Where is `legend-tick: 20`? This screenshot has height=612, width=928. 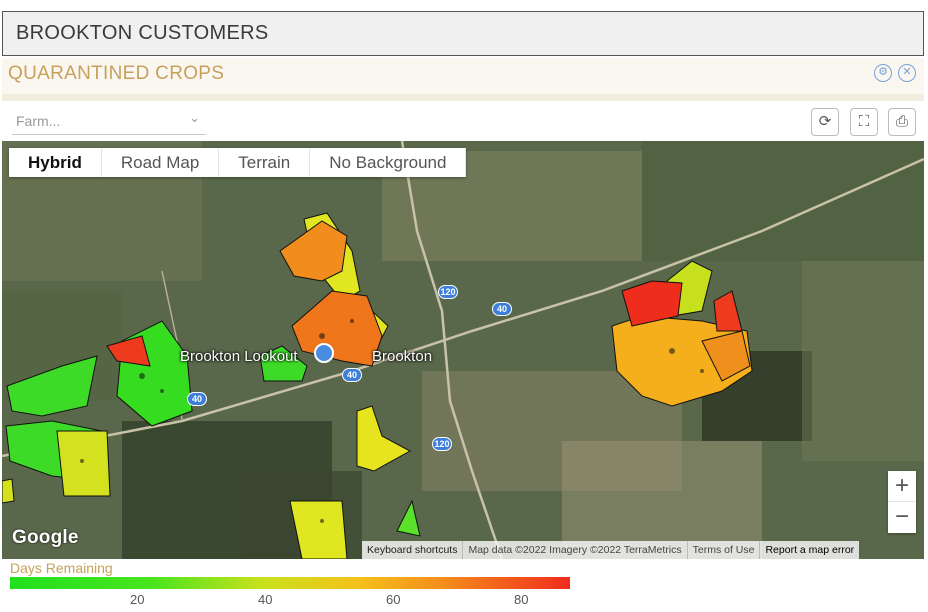
legend-tick: 20 is located at coordinates (137, 599).